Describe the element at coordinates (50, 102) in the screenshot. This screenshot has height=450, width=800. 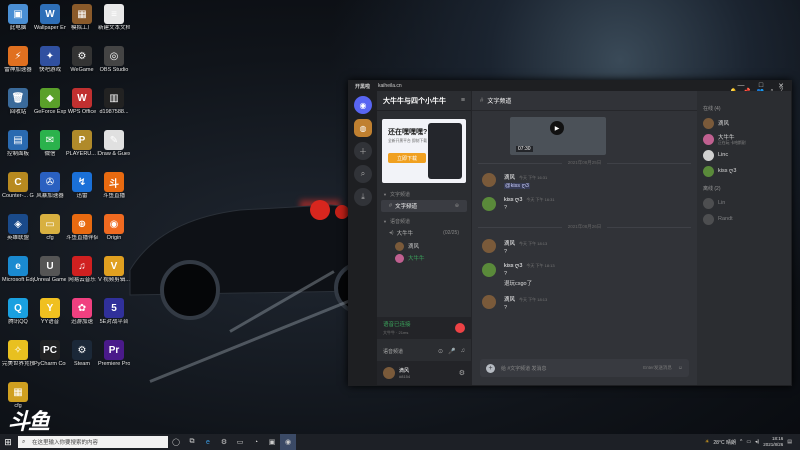
I see `desktop-icon: ◆GeForce Experience` at that location.